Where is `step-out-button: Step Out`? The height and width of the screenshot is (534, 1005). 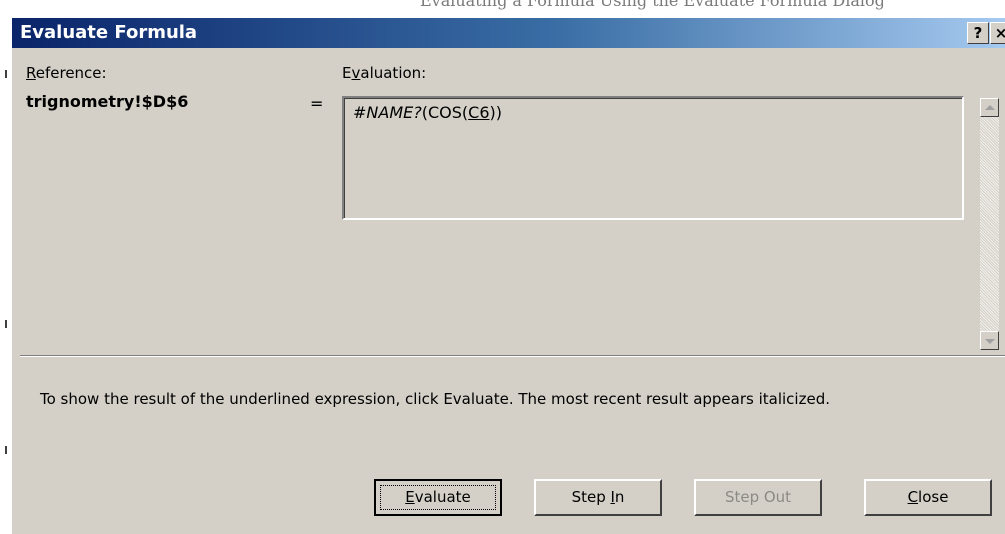
step-out-button: Step Out is located at coordinates (758, 497).